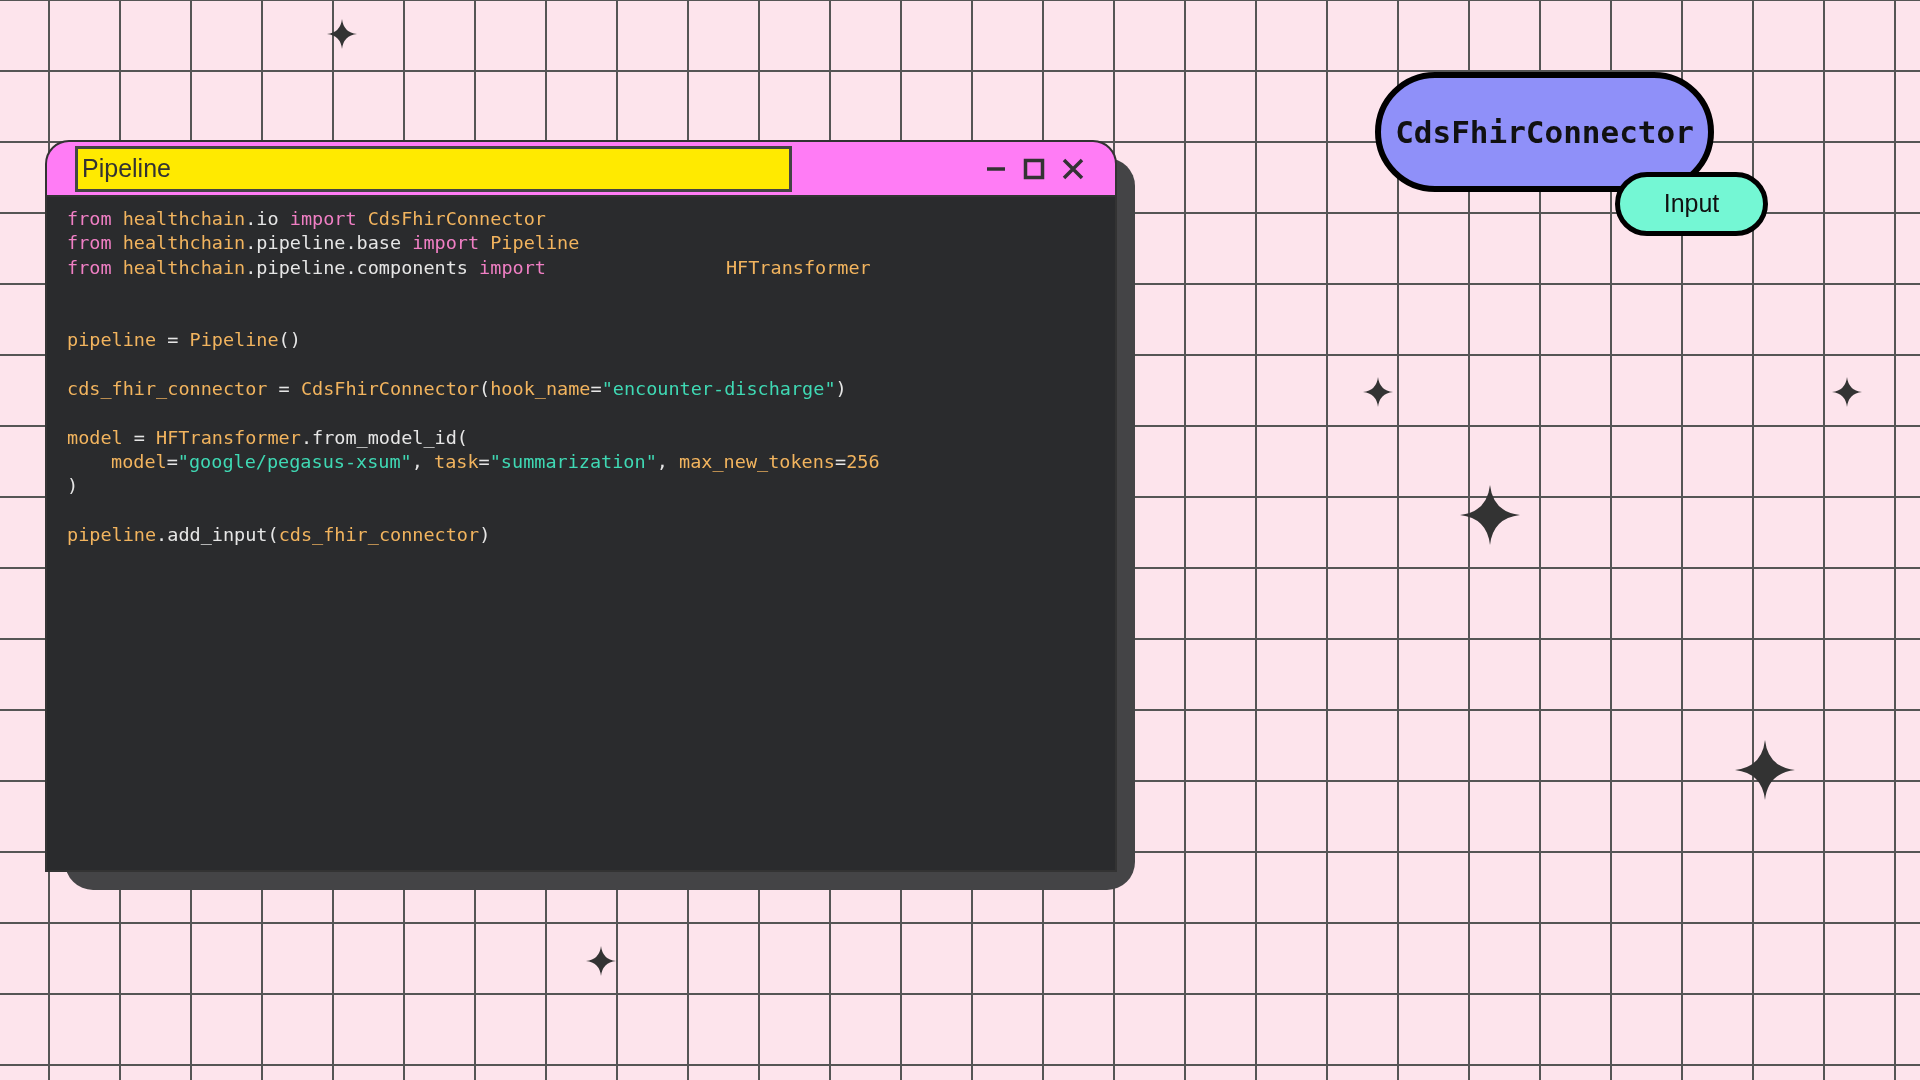  What do you see at coordinates (279, 534) in the screenshot?
I see `code-line: pipeline.add_input(cds_fhir_connector)` at bounding box center [279, 534].